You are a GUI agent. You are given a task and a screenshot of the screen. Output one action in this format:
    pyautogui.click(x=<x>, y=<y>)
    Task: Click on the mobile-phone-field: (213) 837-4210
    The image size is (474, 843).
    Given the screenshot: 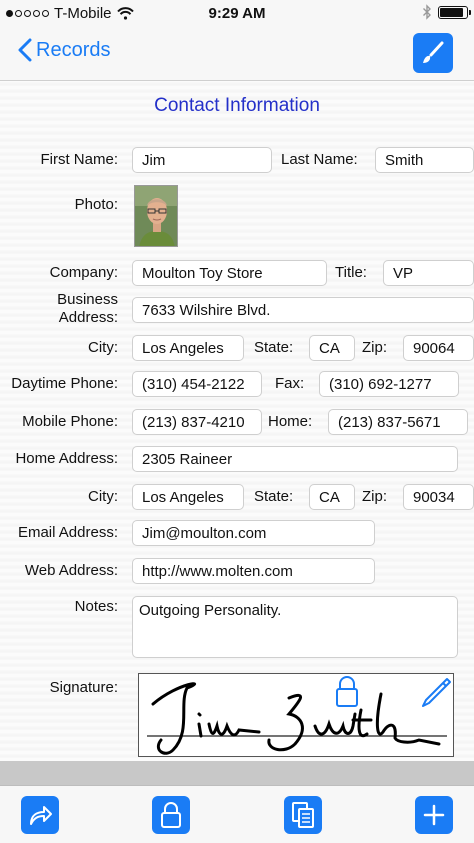 What is the action you would take?
    pyautogui.click(x=197, y=422)
    